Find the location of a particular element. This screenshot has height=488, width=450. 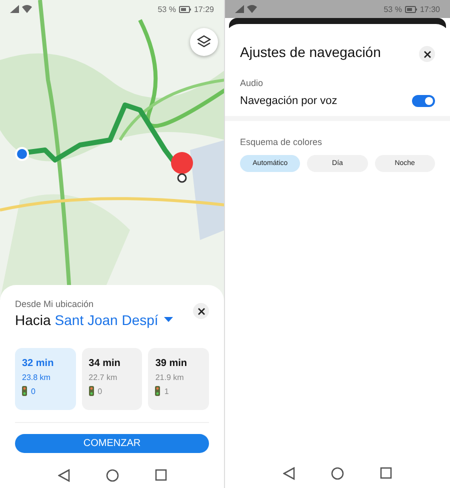

section-heading: Audio is located at coordinates (252, 83).